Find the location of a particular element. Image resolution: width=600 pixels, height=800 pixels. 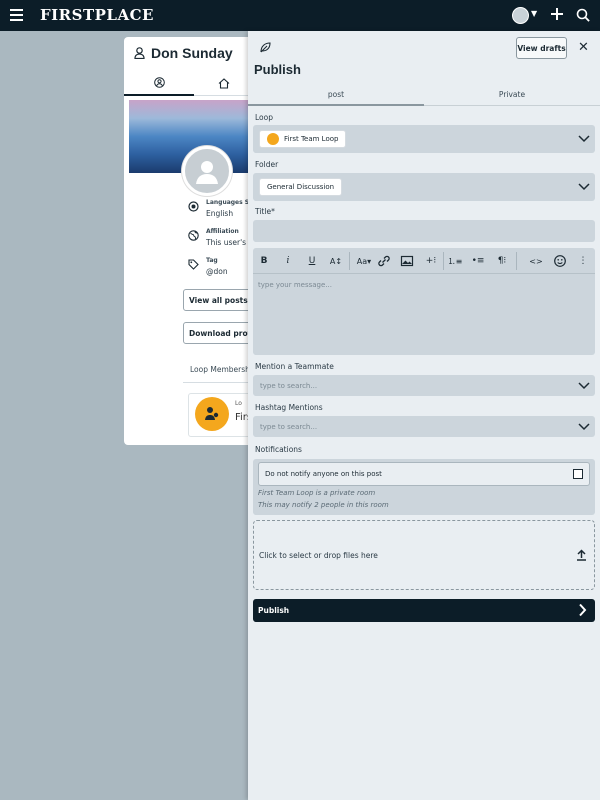

people-icon is located at coordinates (212, 413).